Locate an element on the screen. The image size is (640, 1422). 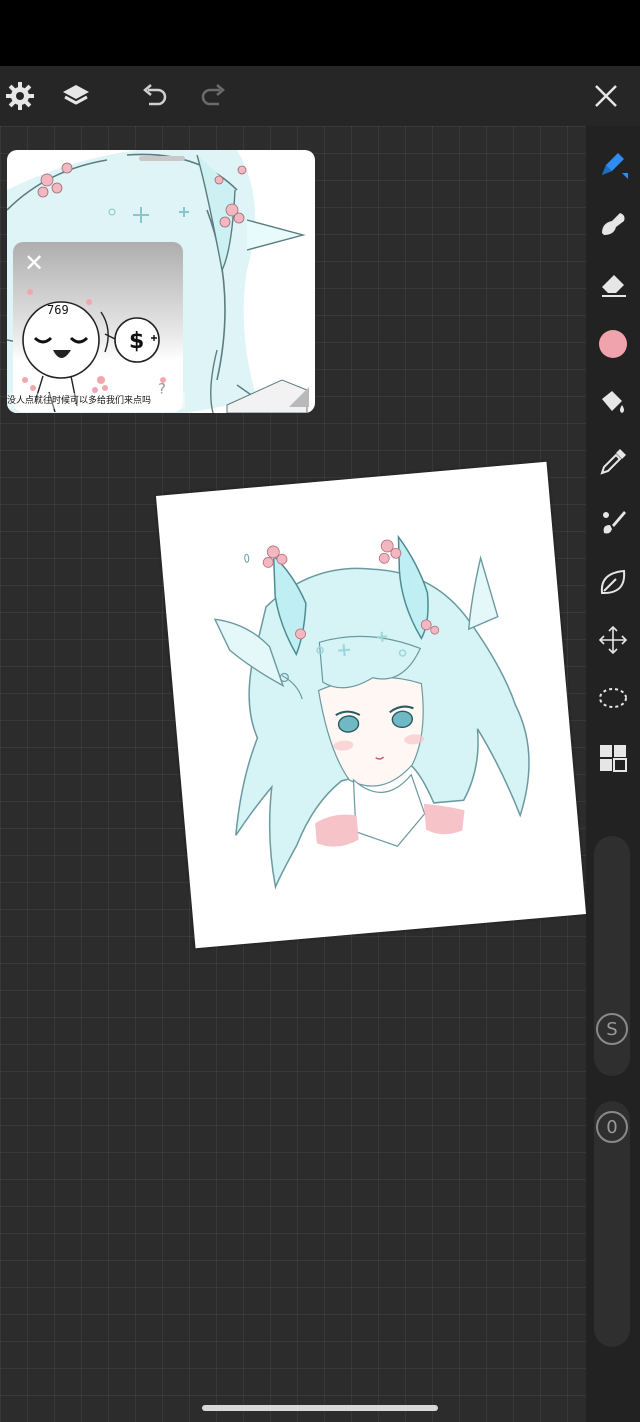
eraser-tool is located at coordinates (613, 284).